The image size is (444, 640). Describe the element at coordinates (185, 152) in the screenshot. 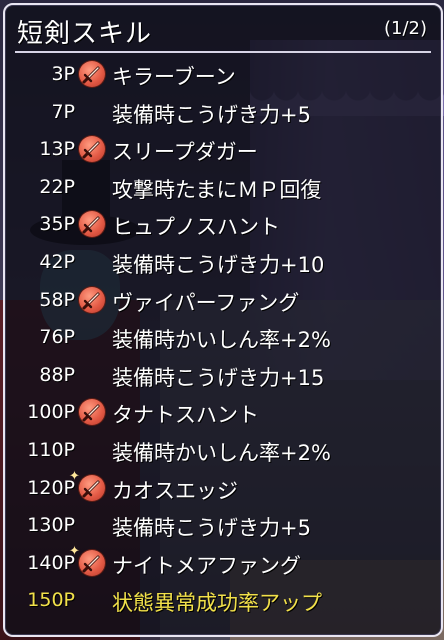

I see `skill-name: スリープダガー` at that location.